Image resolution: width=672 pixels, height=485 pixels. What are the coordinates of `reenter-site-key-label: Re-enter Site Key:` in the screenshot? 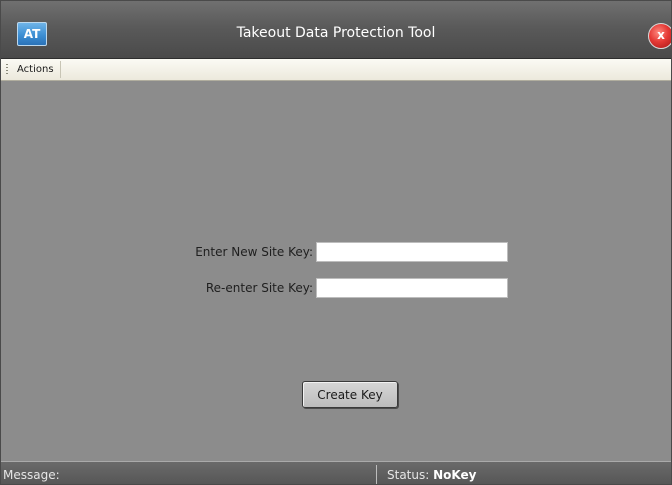 It's located at (259, 288).